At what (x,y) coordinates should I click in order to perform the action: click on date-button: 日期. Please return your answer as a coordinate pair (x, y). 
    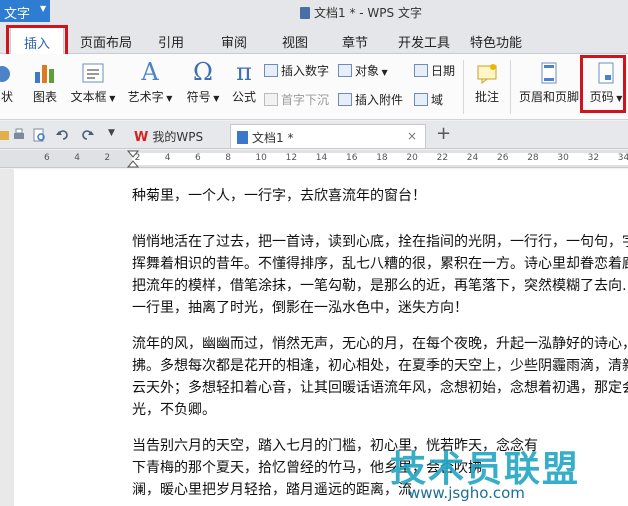
    Looking at the image, I should click on (434, 70).